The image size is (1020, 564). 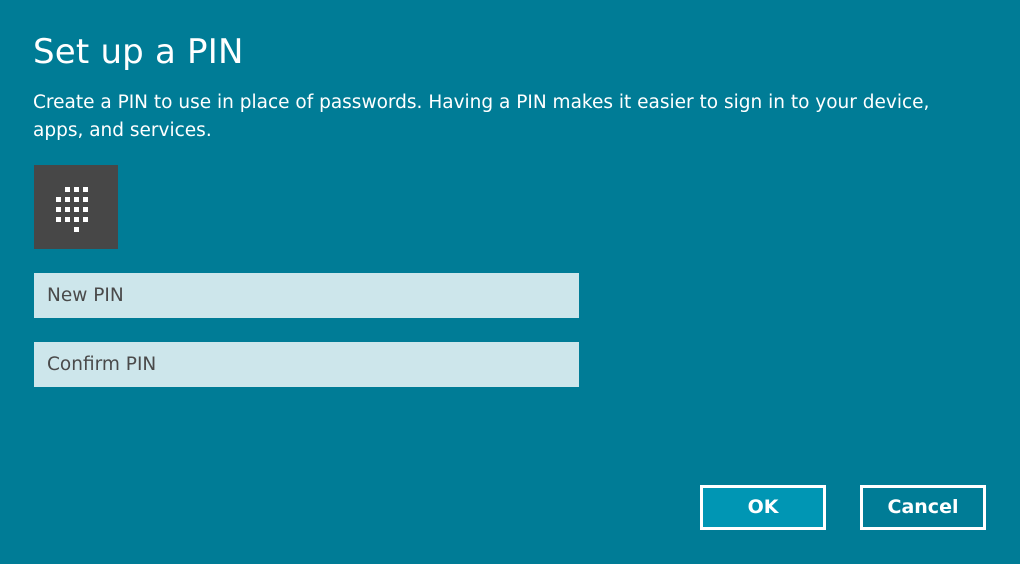 What do you see at coordinates (306, 295) in the screenshot?
I see `new-pin-input` at bounding box center [306, 295].